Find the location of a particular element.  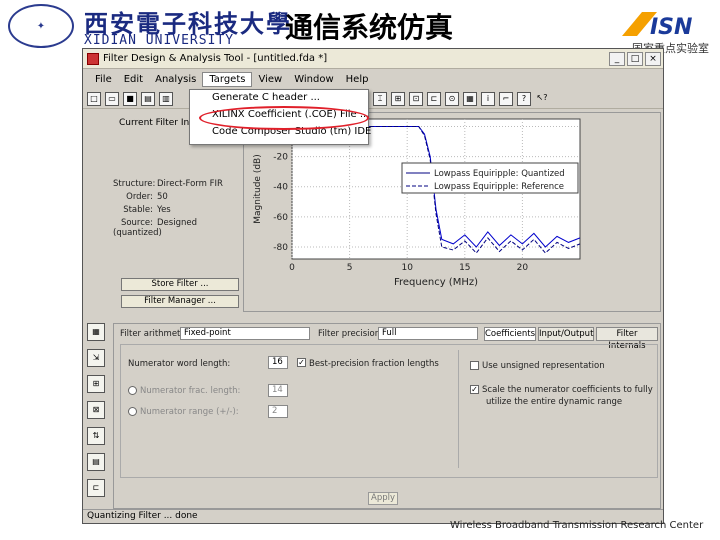

menu-analysis: Analysis is located at coordinates (175, 79).